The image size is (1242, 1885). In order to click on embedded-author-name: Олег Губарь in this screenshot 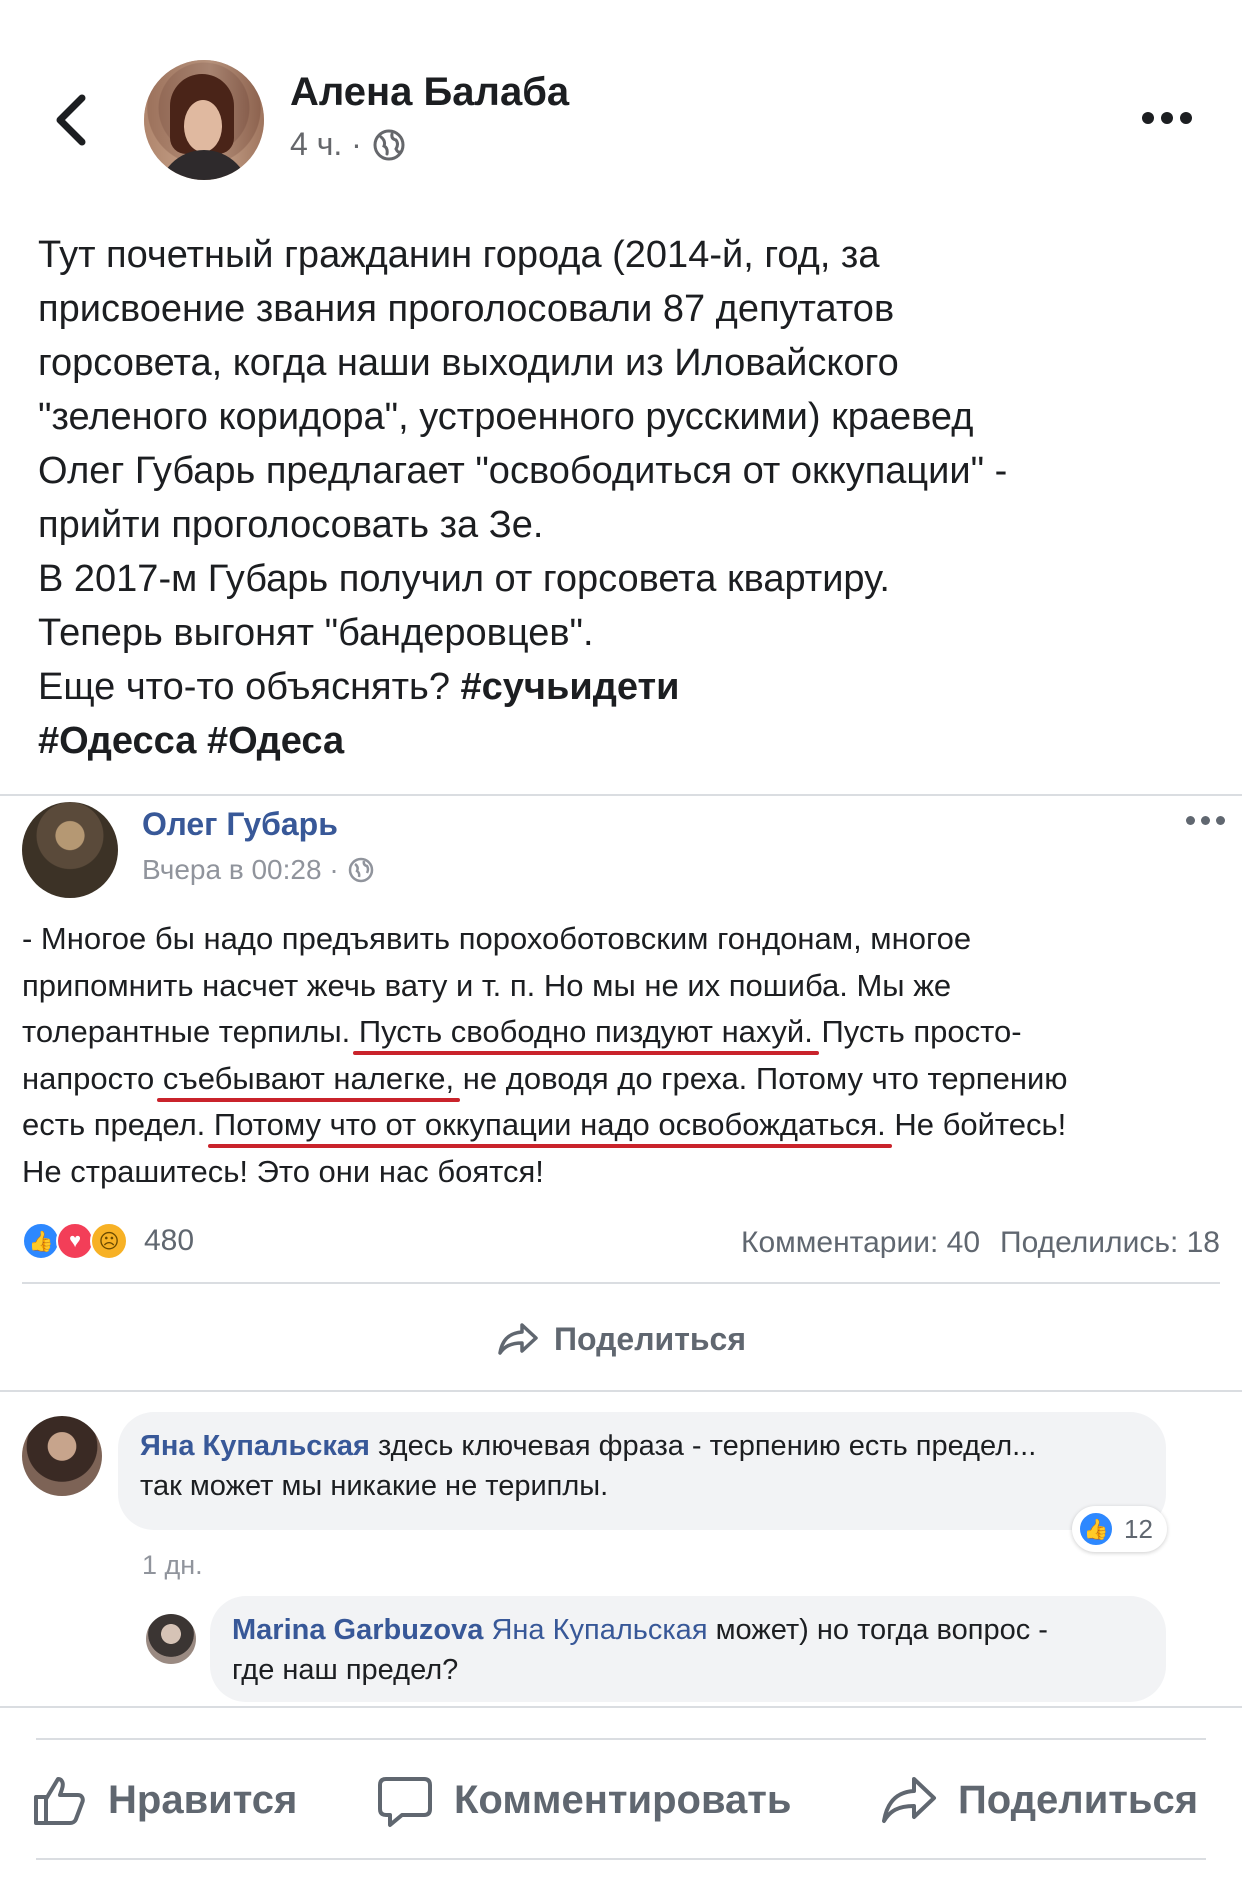, I will do `click(240, 824)`.